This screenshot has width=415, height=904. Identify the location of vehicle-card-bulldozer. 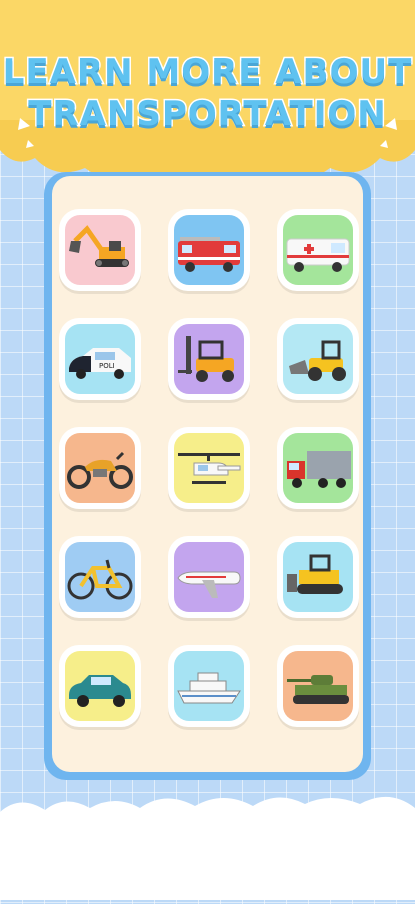
(318, 359).